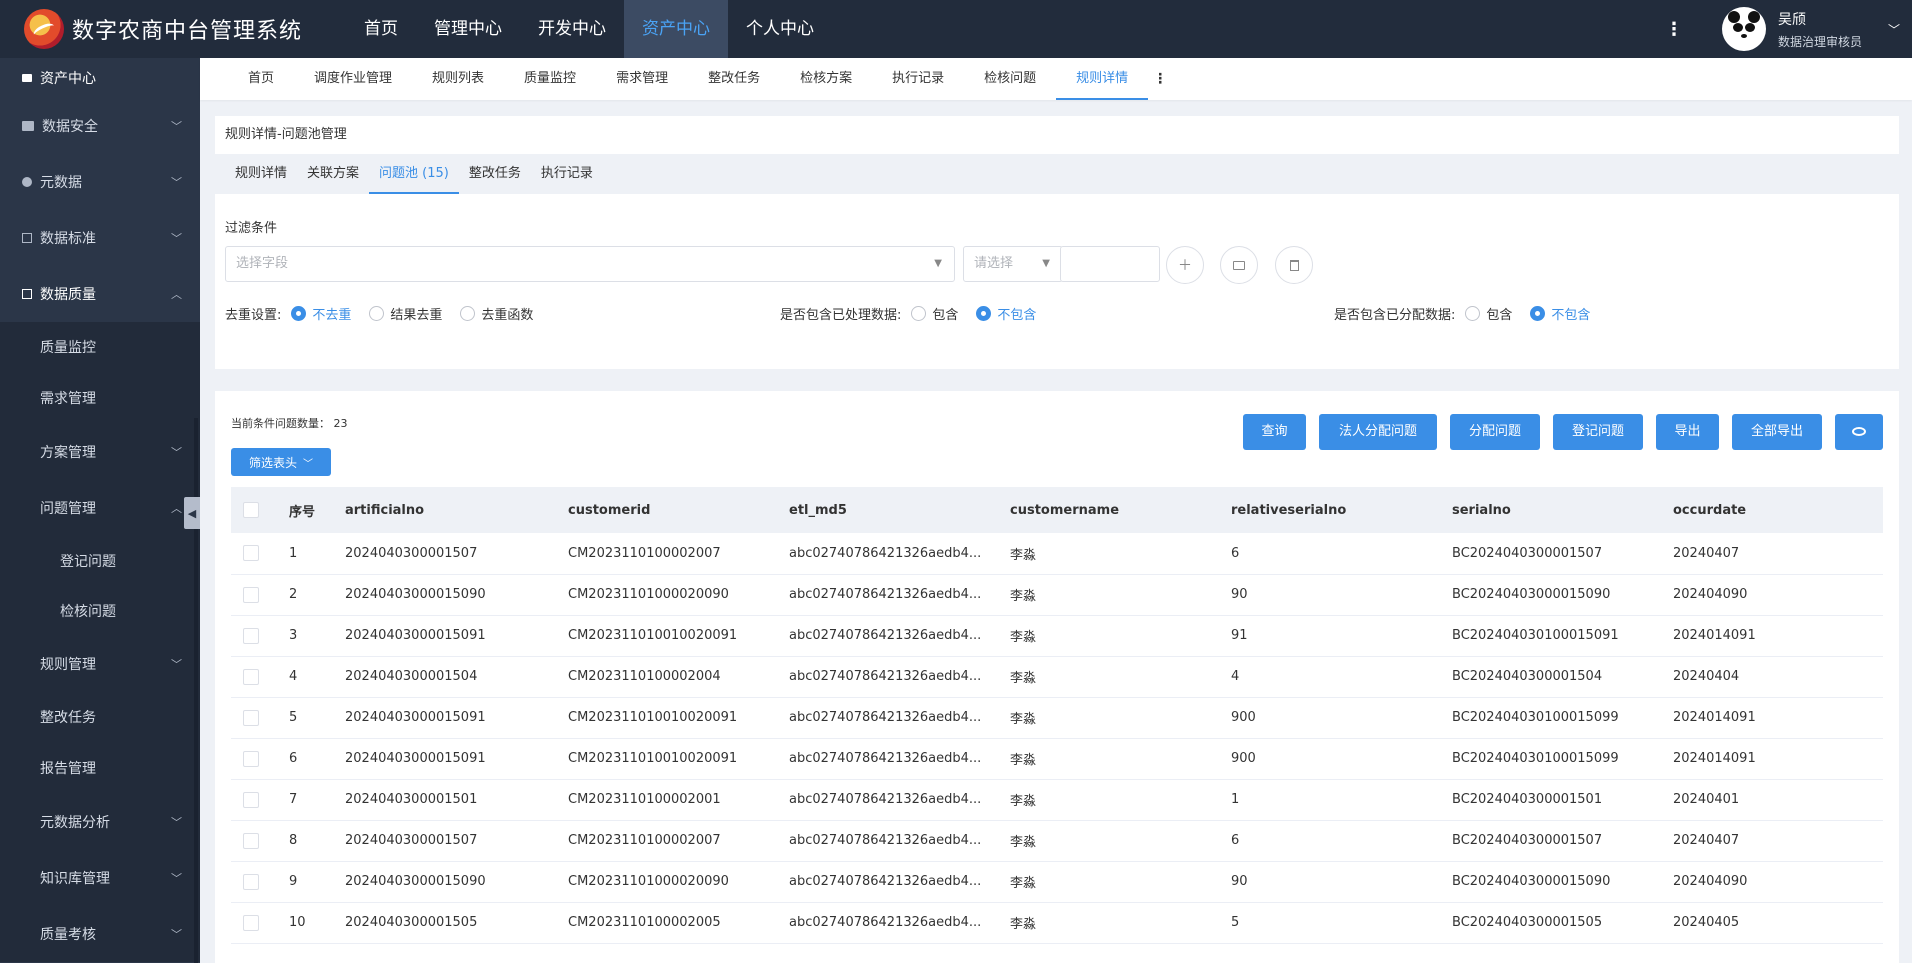 The image size is (1912, 963). What do you see at coordinates (678, 510) in the screenshot?
I see `col-header: customerid` at bounding box center [678, 510].